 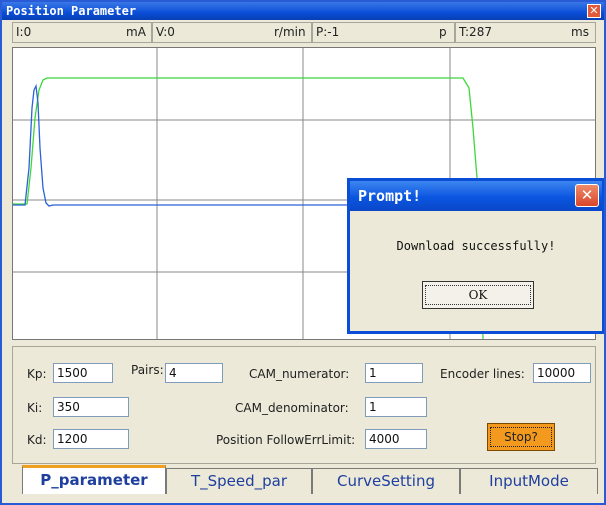 I want to click on cam-denominator-label: CAM_denominator:, so click(x=292, y=408).